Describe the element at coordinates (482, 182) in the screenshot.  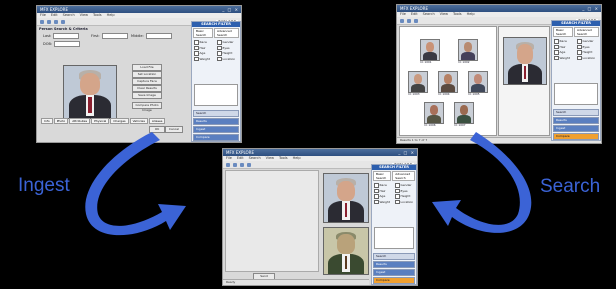
I see `search-arrow-shape` at that location.